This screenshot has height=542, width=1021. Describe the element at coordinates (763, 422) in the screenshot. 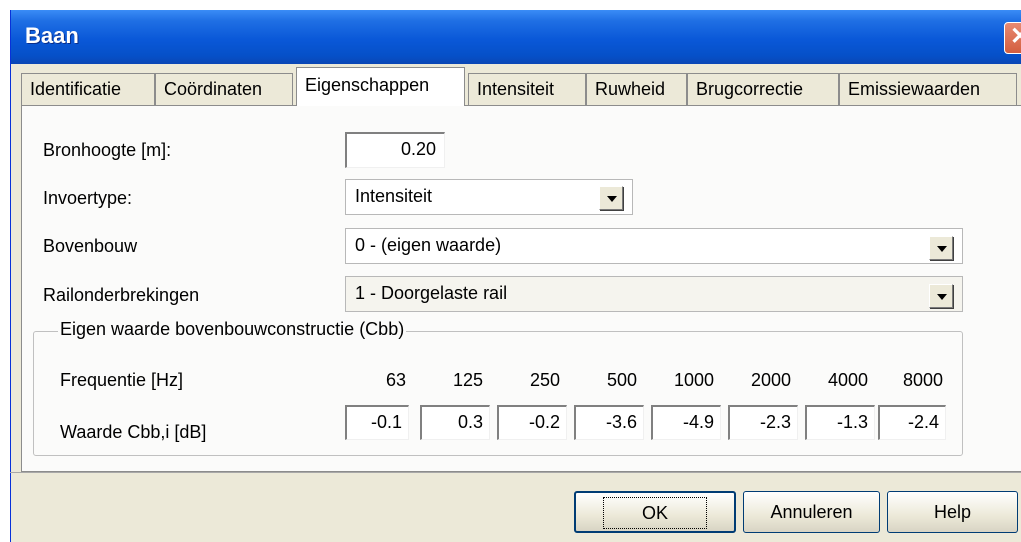

I see `cbb-value-2000: -2.3` at that location.